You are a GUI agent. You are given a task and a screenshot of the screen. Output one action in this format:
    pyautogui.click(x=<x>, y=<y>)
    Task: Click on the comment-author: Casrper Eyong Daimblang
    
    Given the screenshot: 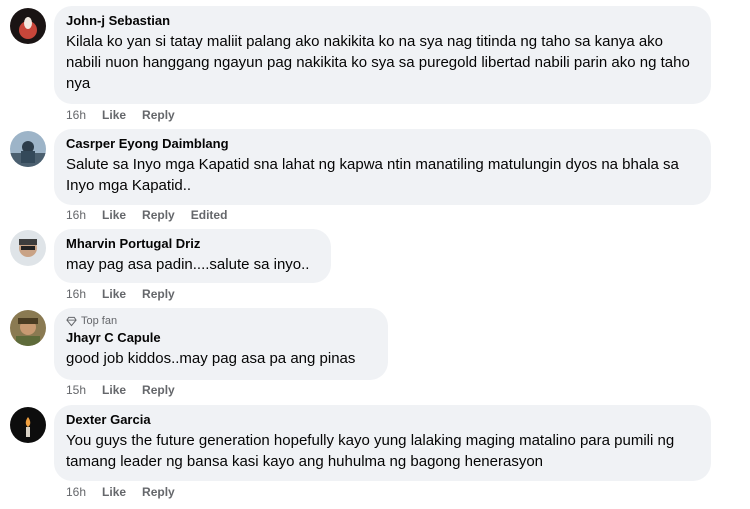 What is the action you would take?
    pyautogui.click(x=382, y=144)
    